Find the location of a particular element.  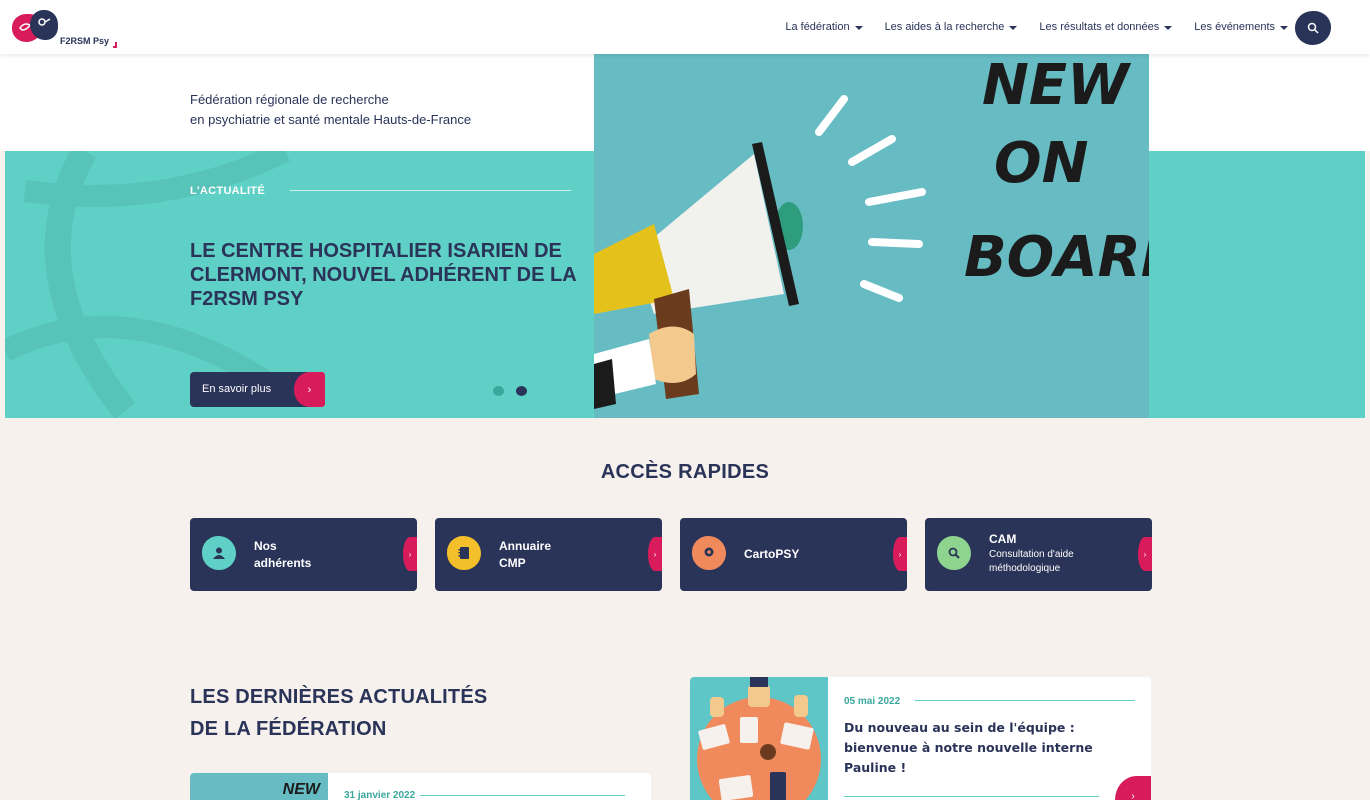

nav-aides-recherche: Les aides à la recherche is located at coordinates (951, 27).